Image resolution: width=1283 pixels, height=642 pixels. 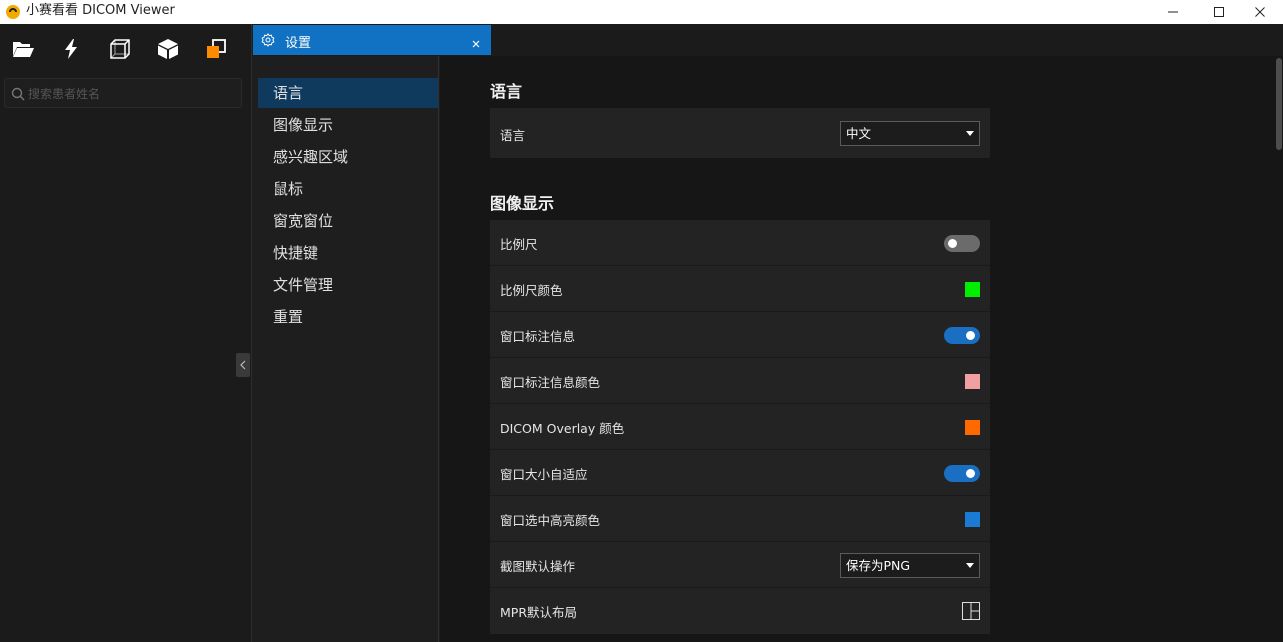 What do you see at coordinates (740, 611) in the screenshot?
I see `setting-row-mpr-layout: MPR默认布局` at bounding box center [740, 611].